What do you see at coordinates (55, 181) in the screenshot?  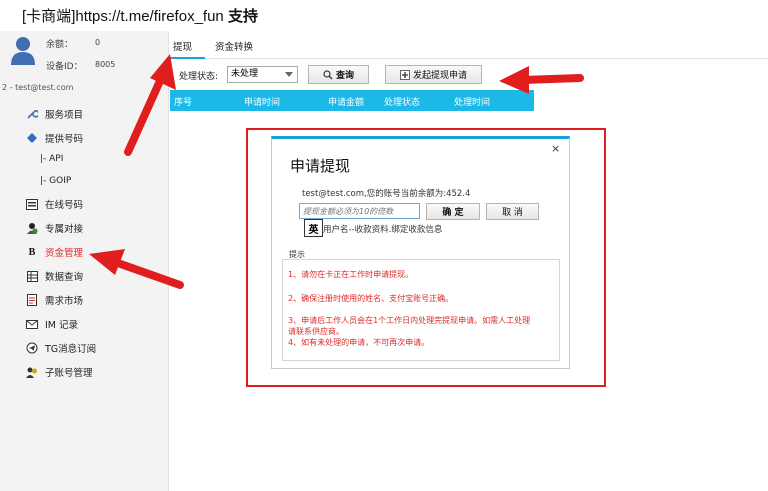 I see `sidebar-subitem-goip: |- GOIP` at bounding box center [55, 181].